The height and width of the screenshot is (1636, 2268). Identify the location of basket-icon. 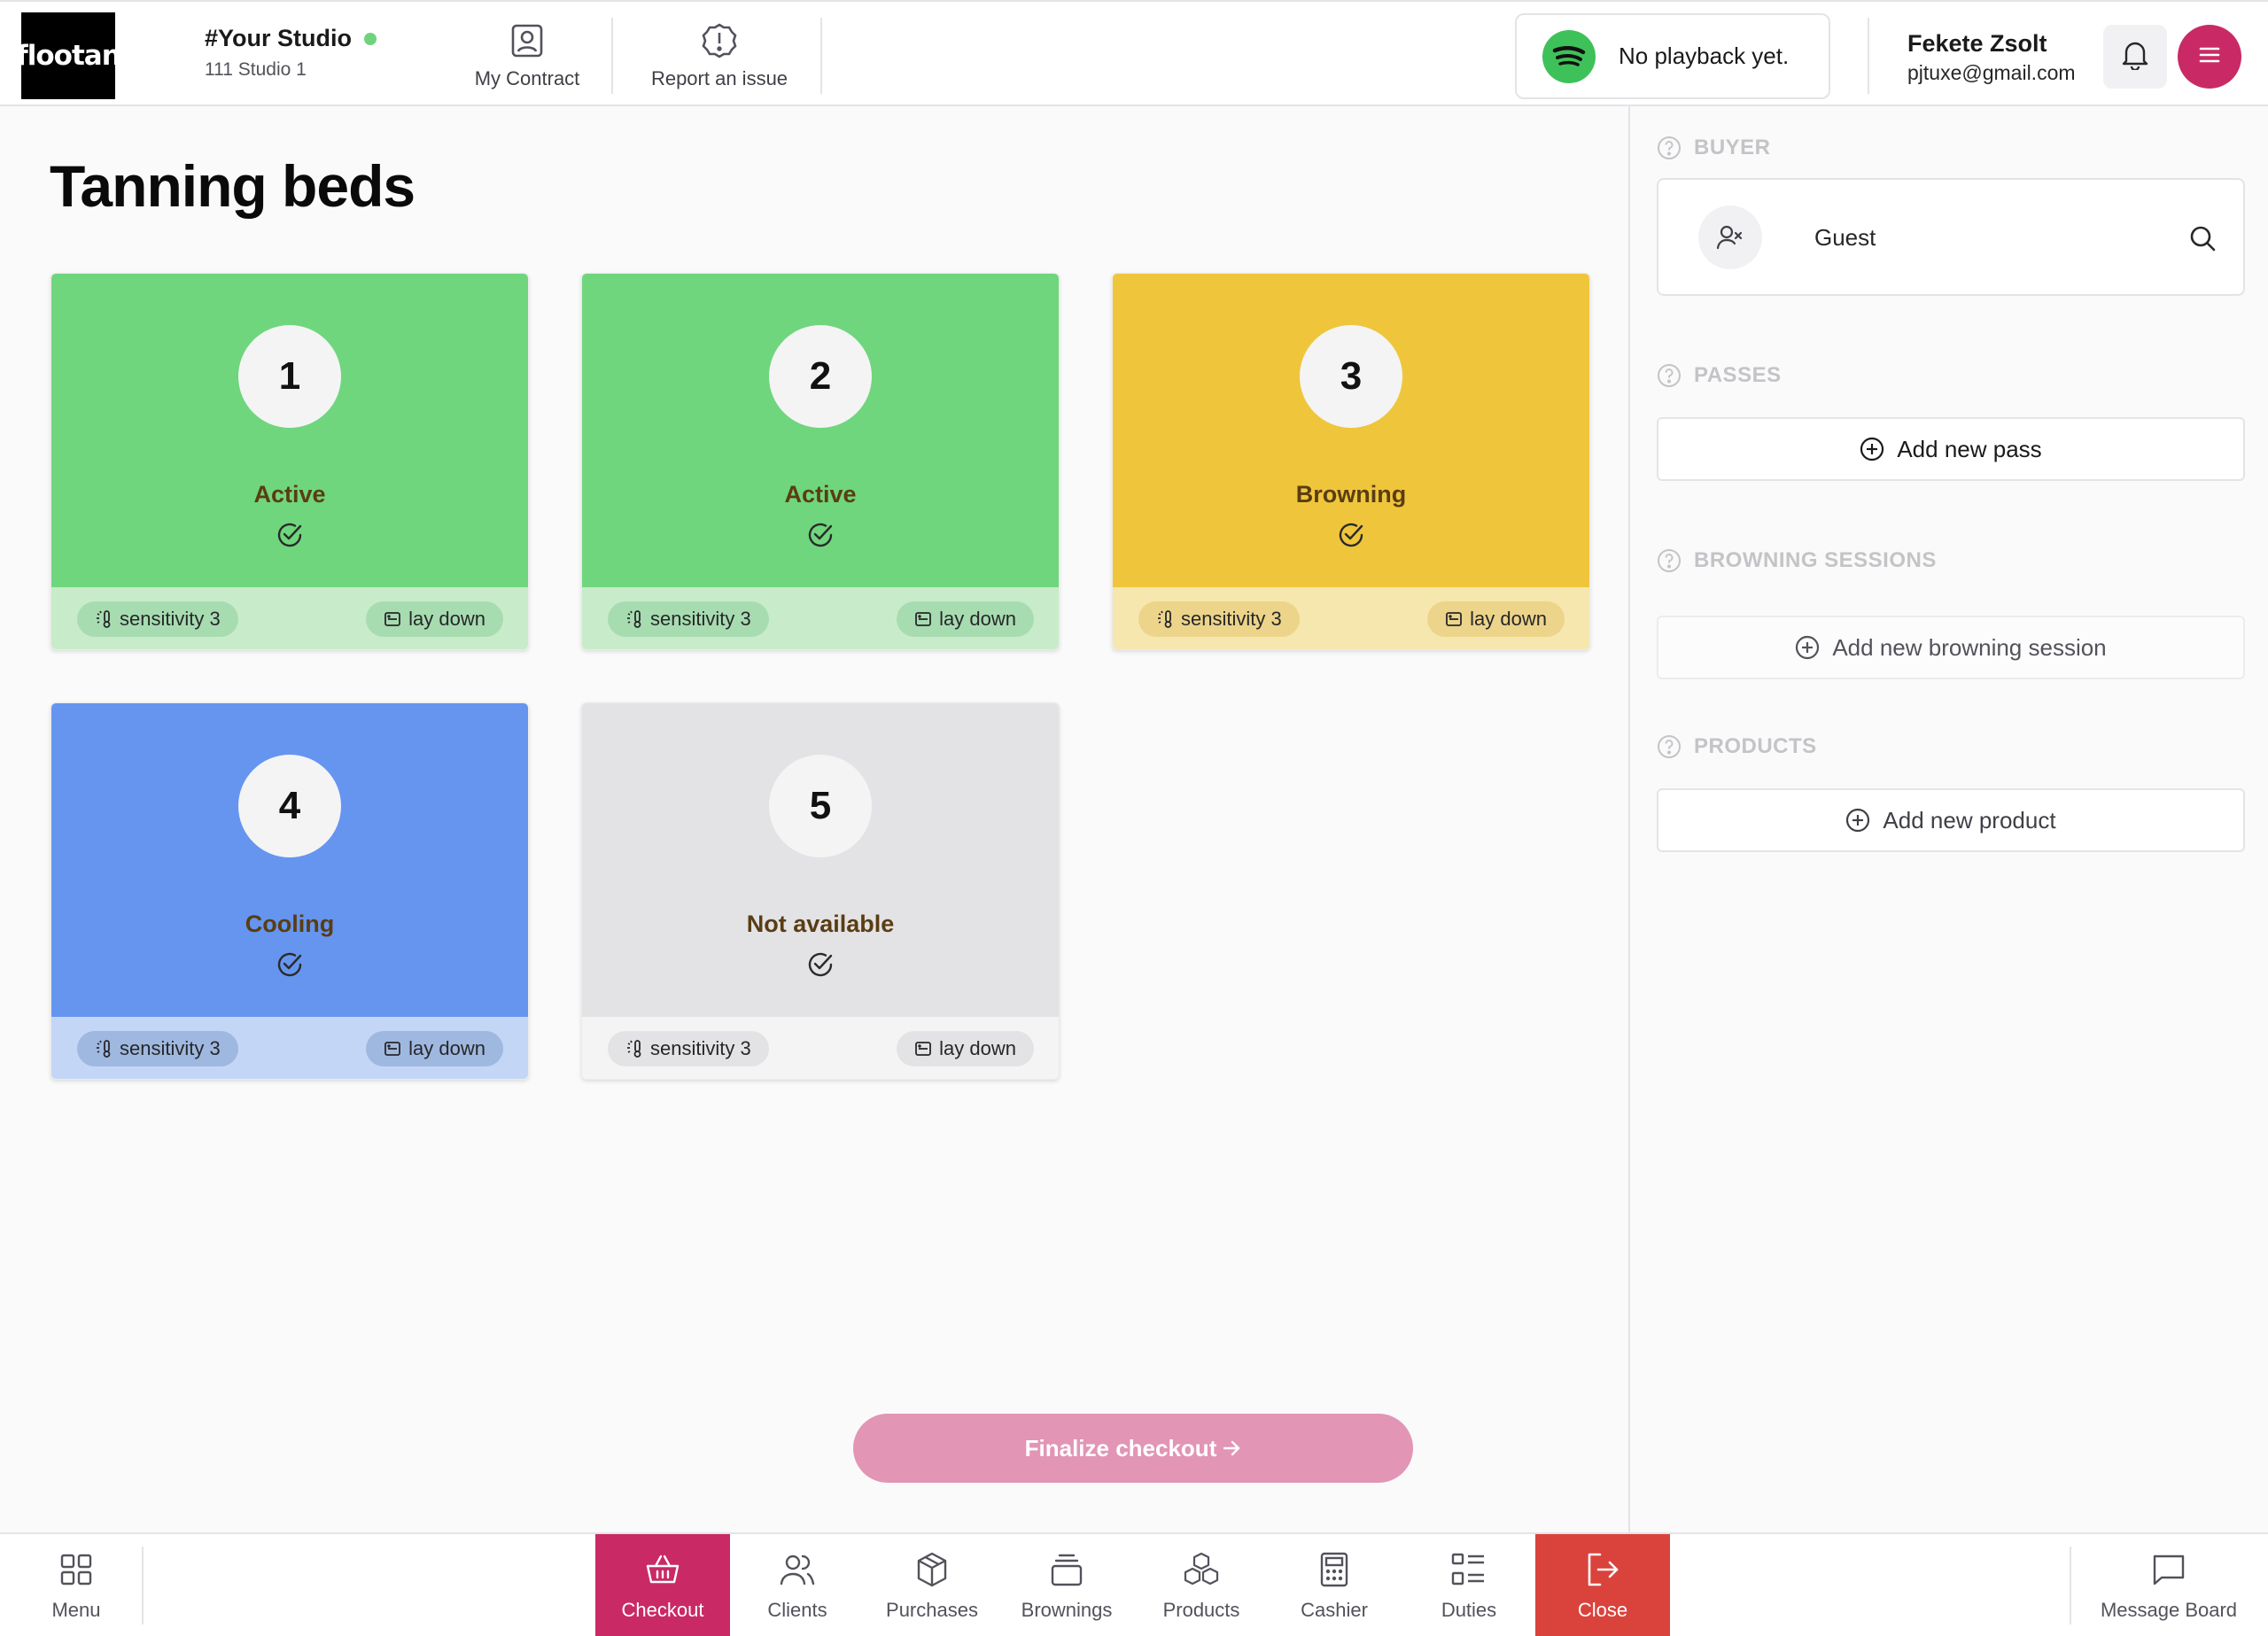
(662, 1569).